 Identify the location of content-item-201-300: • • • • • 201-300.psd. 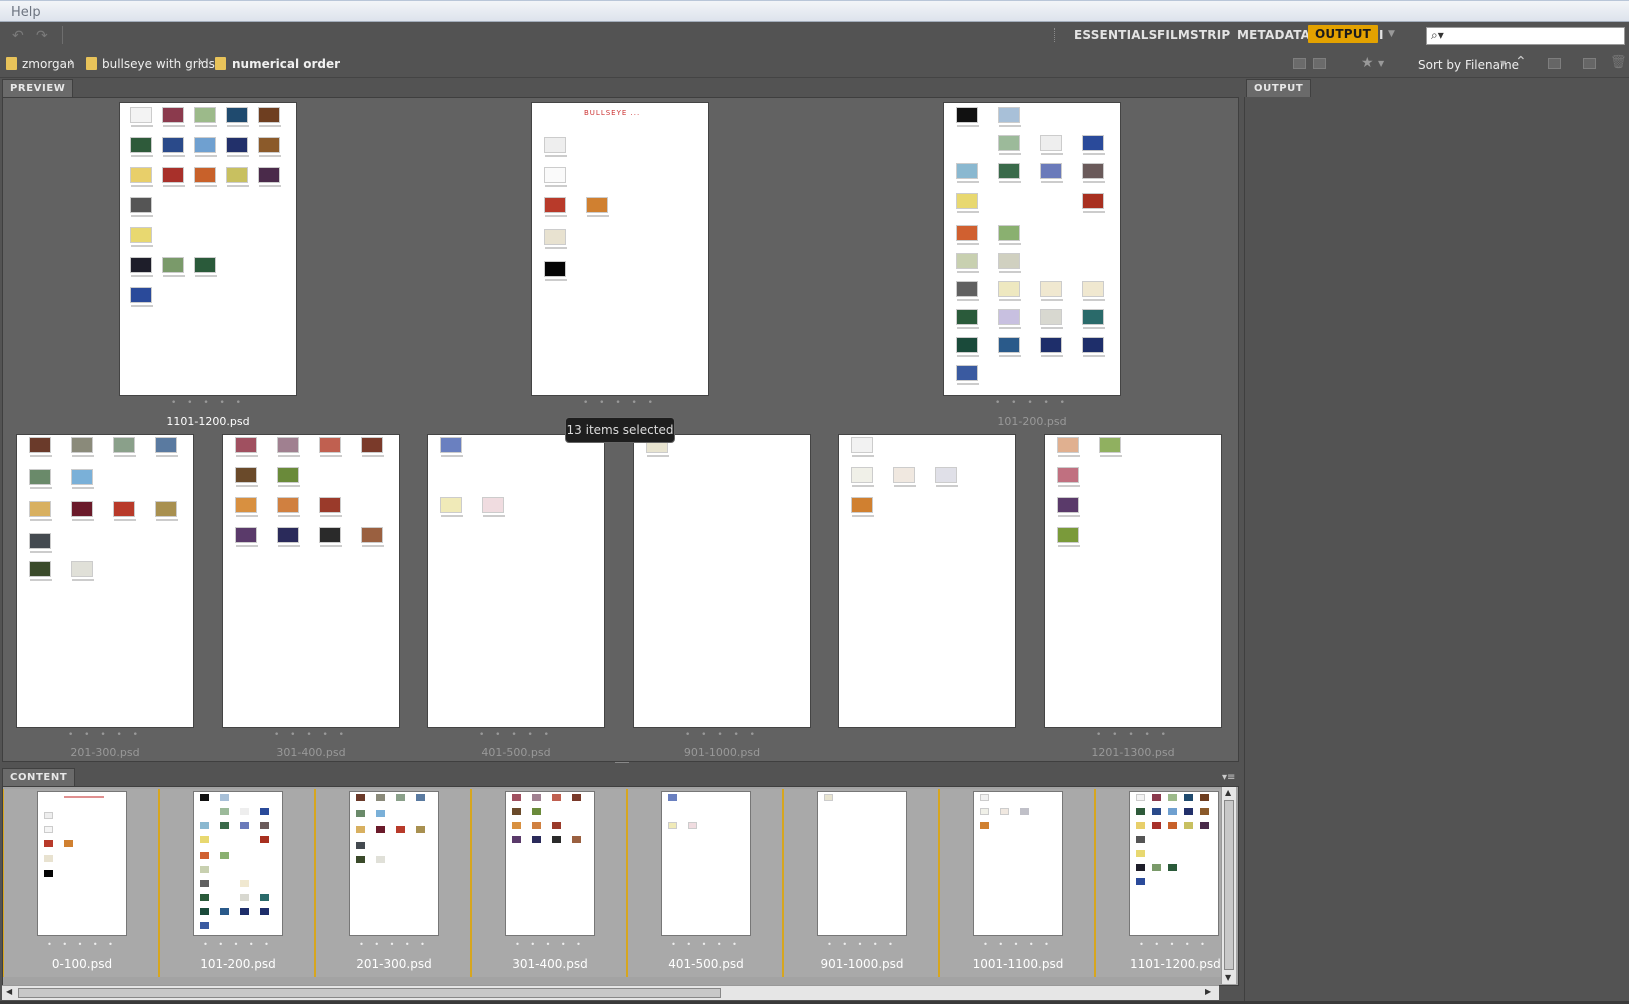
(393, 883).